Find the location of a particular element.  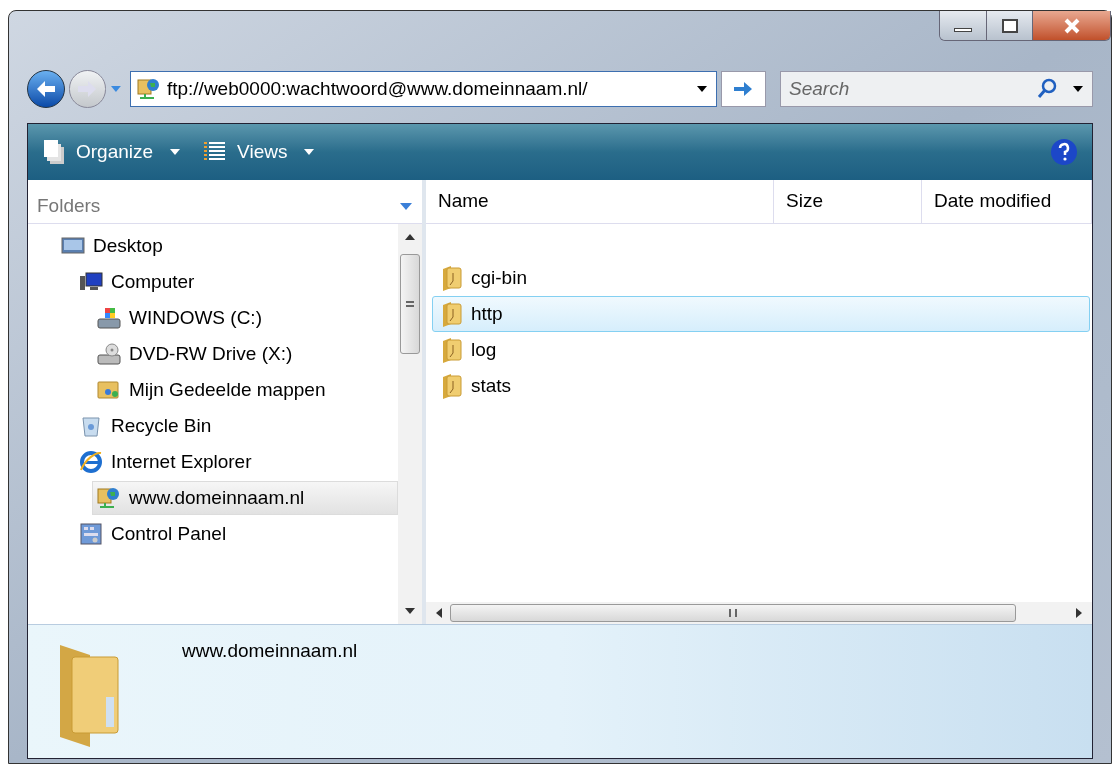

minimize-button is located at coordinates (963, 25).